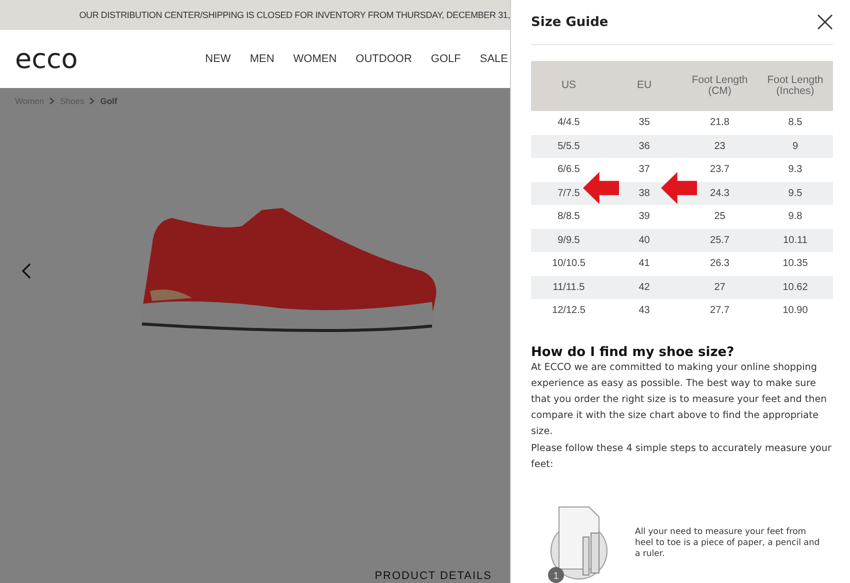  I want to click on table-cell: 10.35, so click(795, 264).